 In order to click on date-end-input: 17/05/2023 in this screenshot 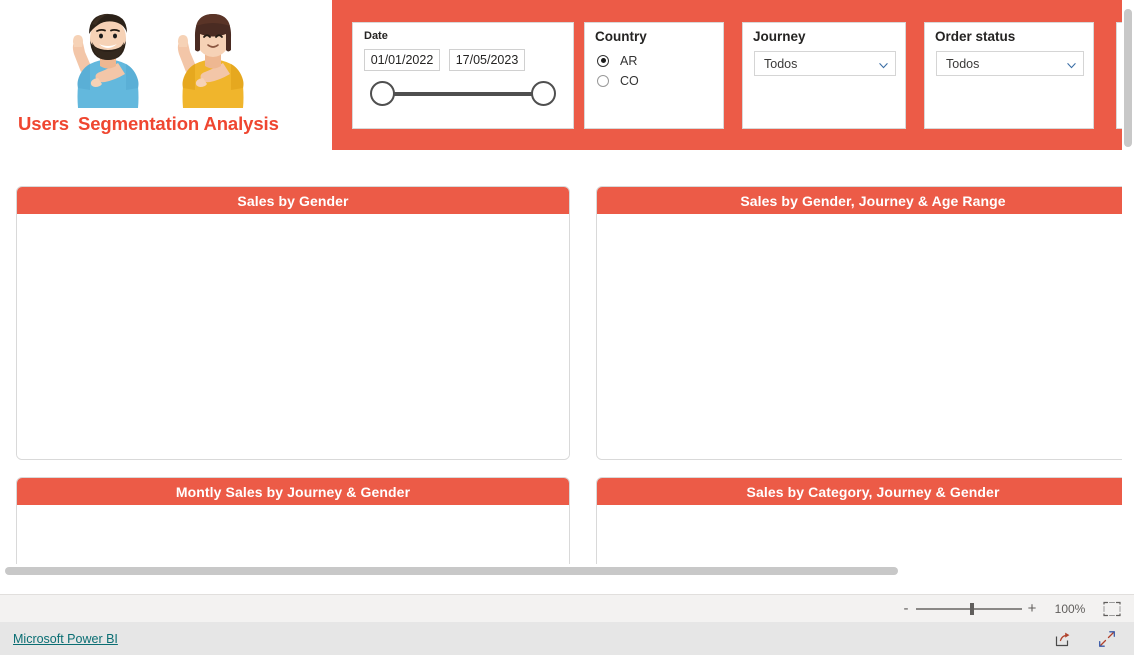, I will do `click(487, 60)`.